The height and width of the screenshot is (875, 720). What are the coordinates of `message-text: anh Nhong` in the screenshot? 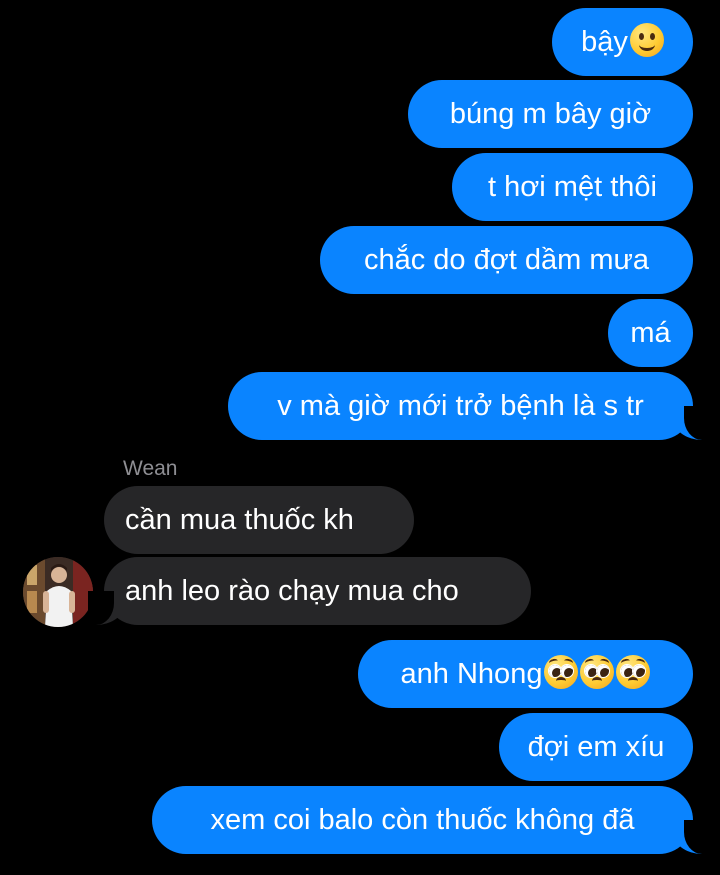 It's located at (471, 674).